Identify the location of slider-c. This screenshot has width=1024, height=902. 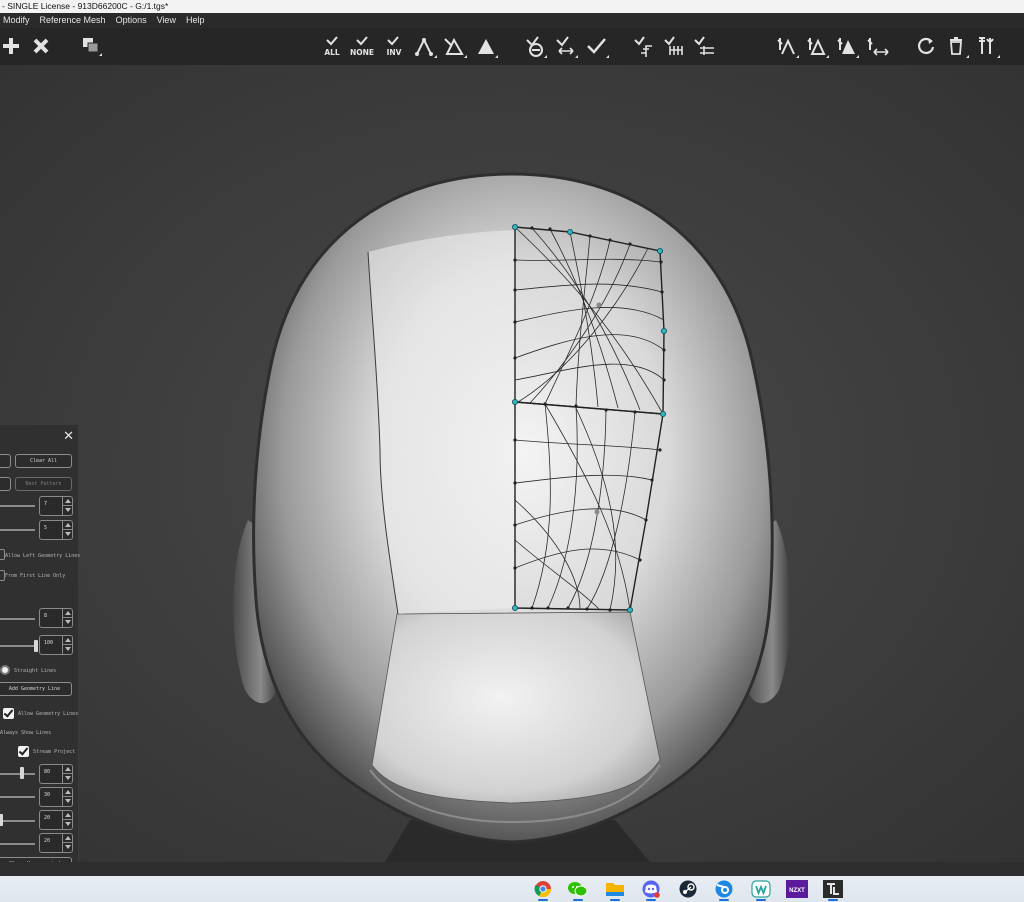
(17, 619).